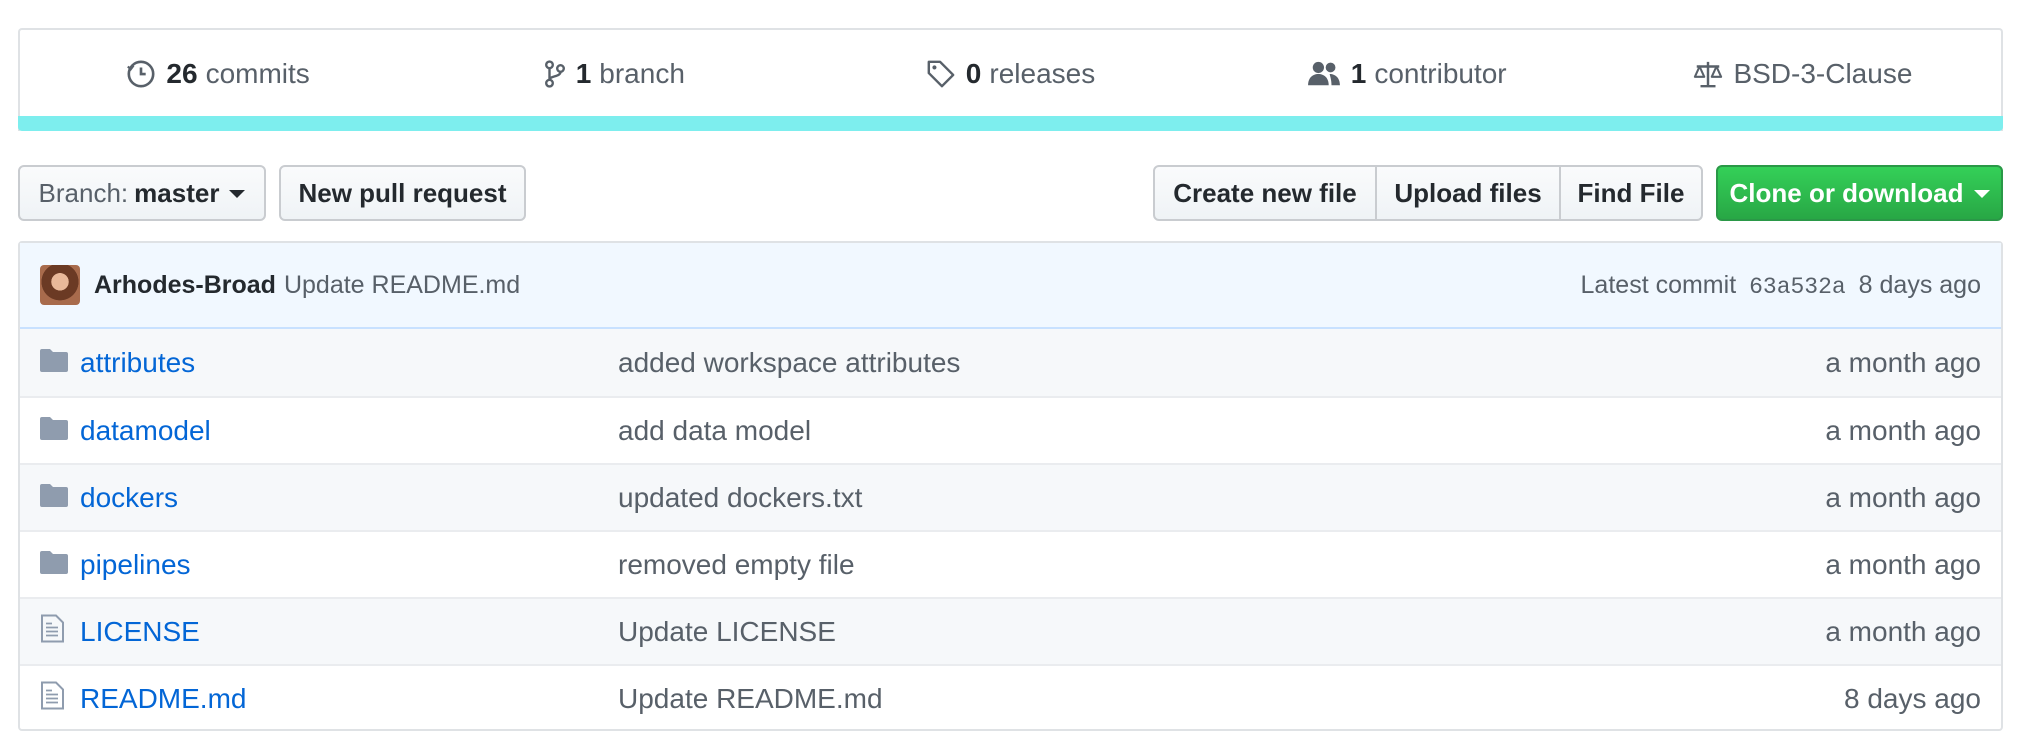  I want to click on create-new-file-button: Create new file, so click(1265, 193).